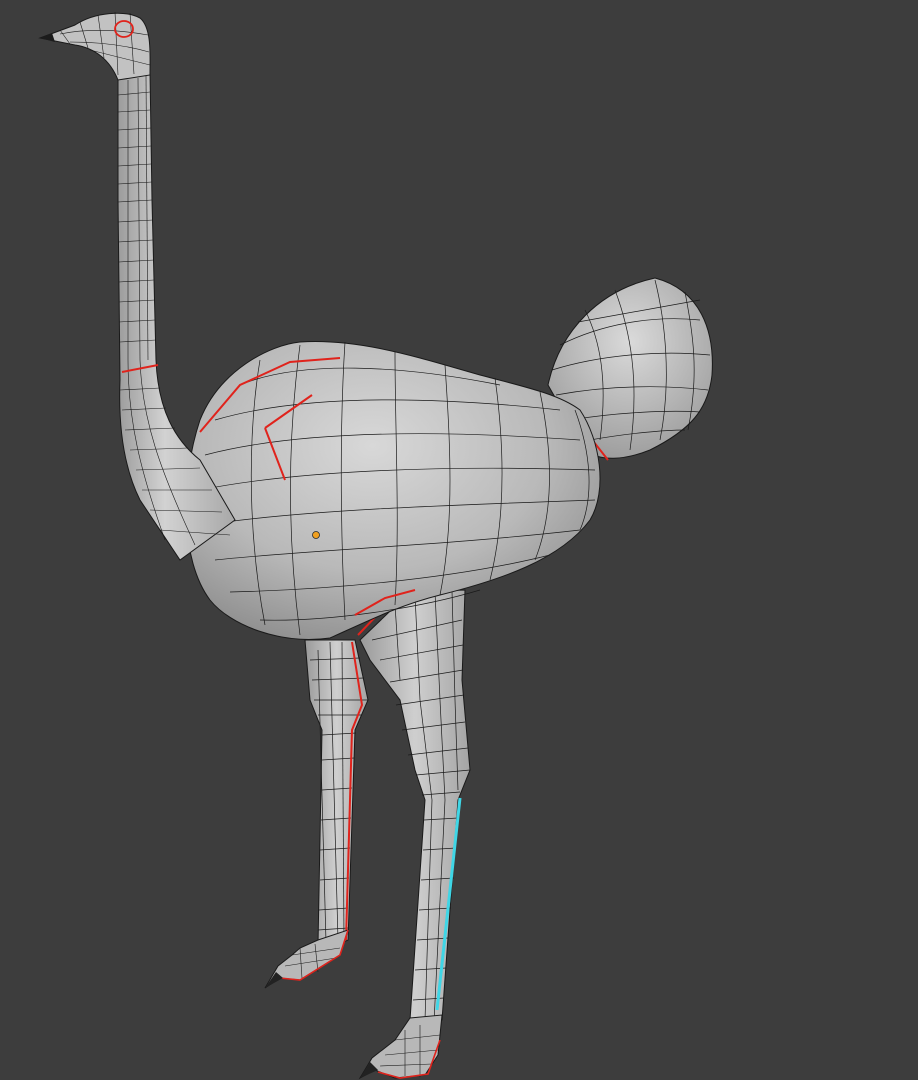  Describe the element at coordinates (316, 535) in the screenshot. I see `origin-point` at that location.